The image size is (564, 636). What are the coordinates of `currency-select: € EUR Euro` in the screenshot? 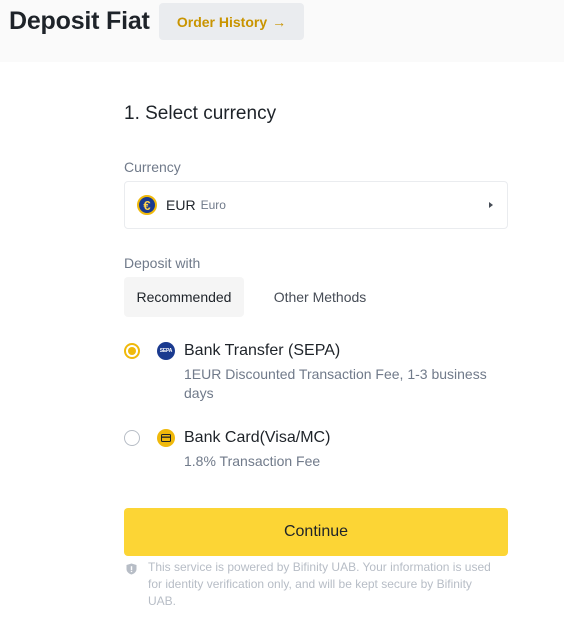 It's located at (316, 205).